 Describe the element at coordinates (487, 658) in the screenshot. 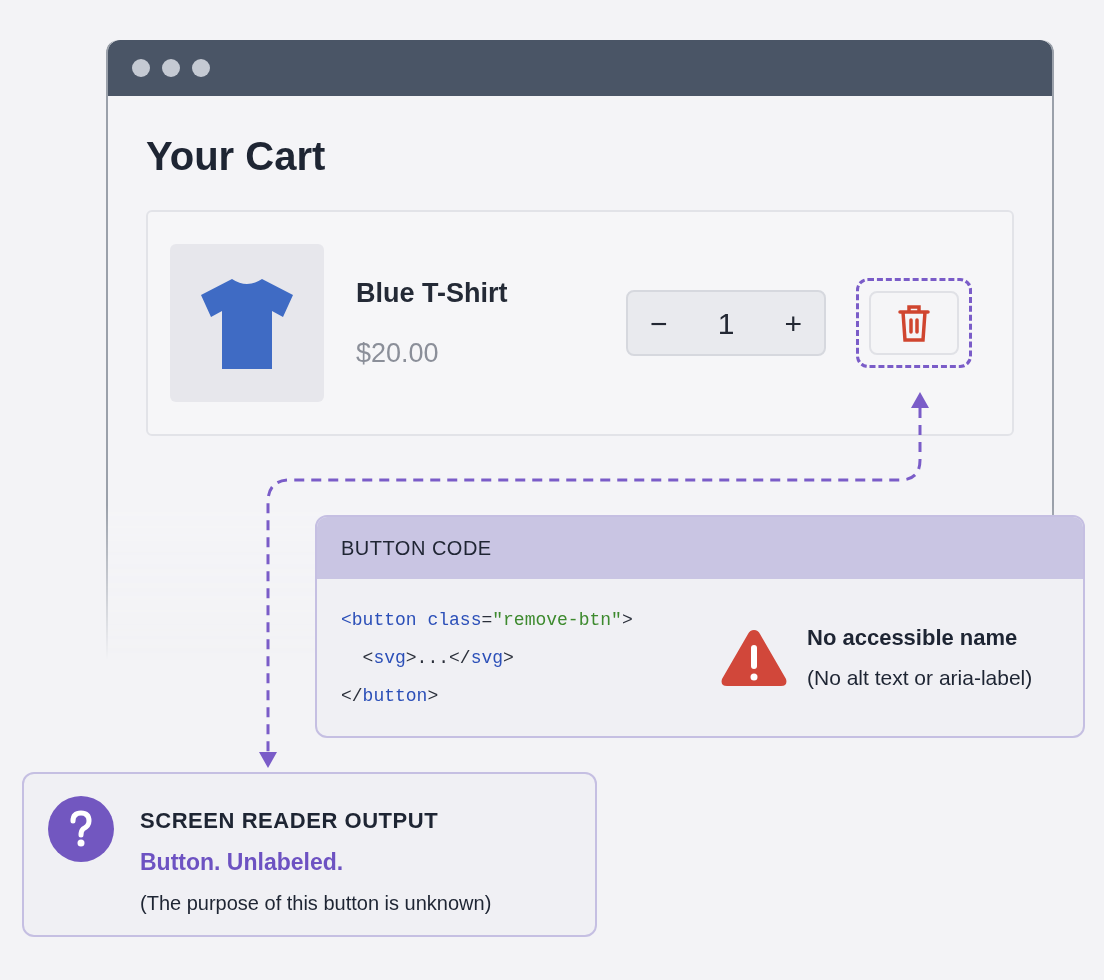

I see `code-snippet: <button class="remove-btn"> <svg>...</svg> </button>` at that location.